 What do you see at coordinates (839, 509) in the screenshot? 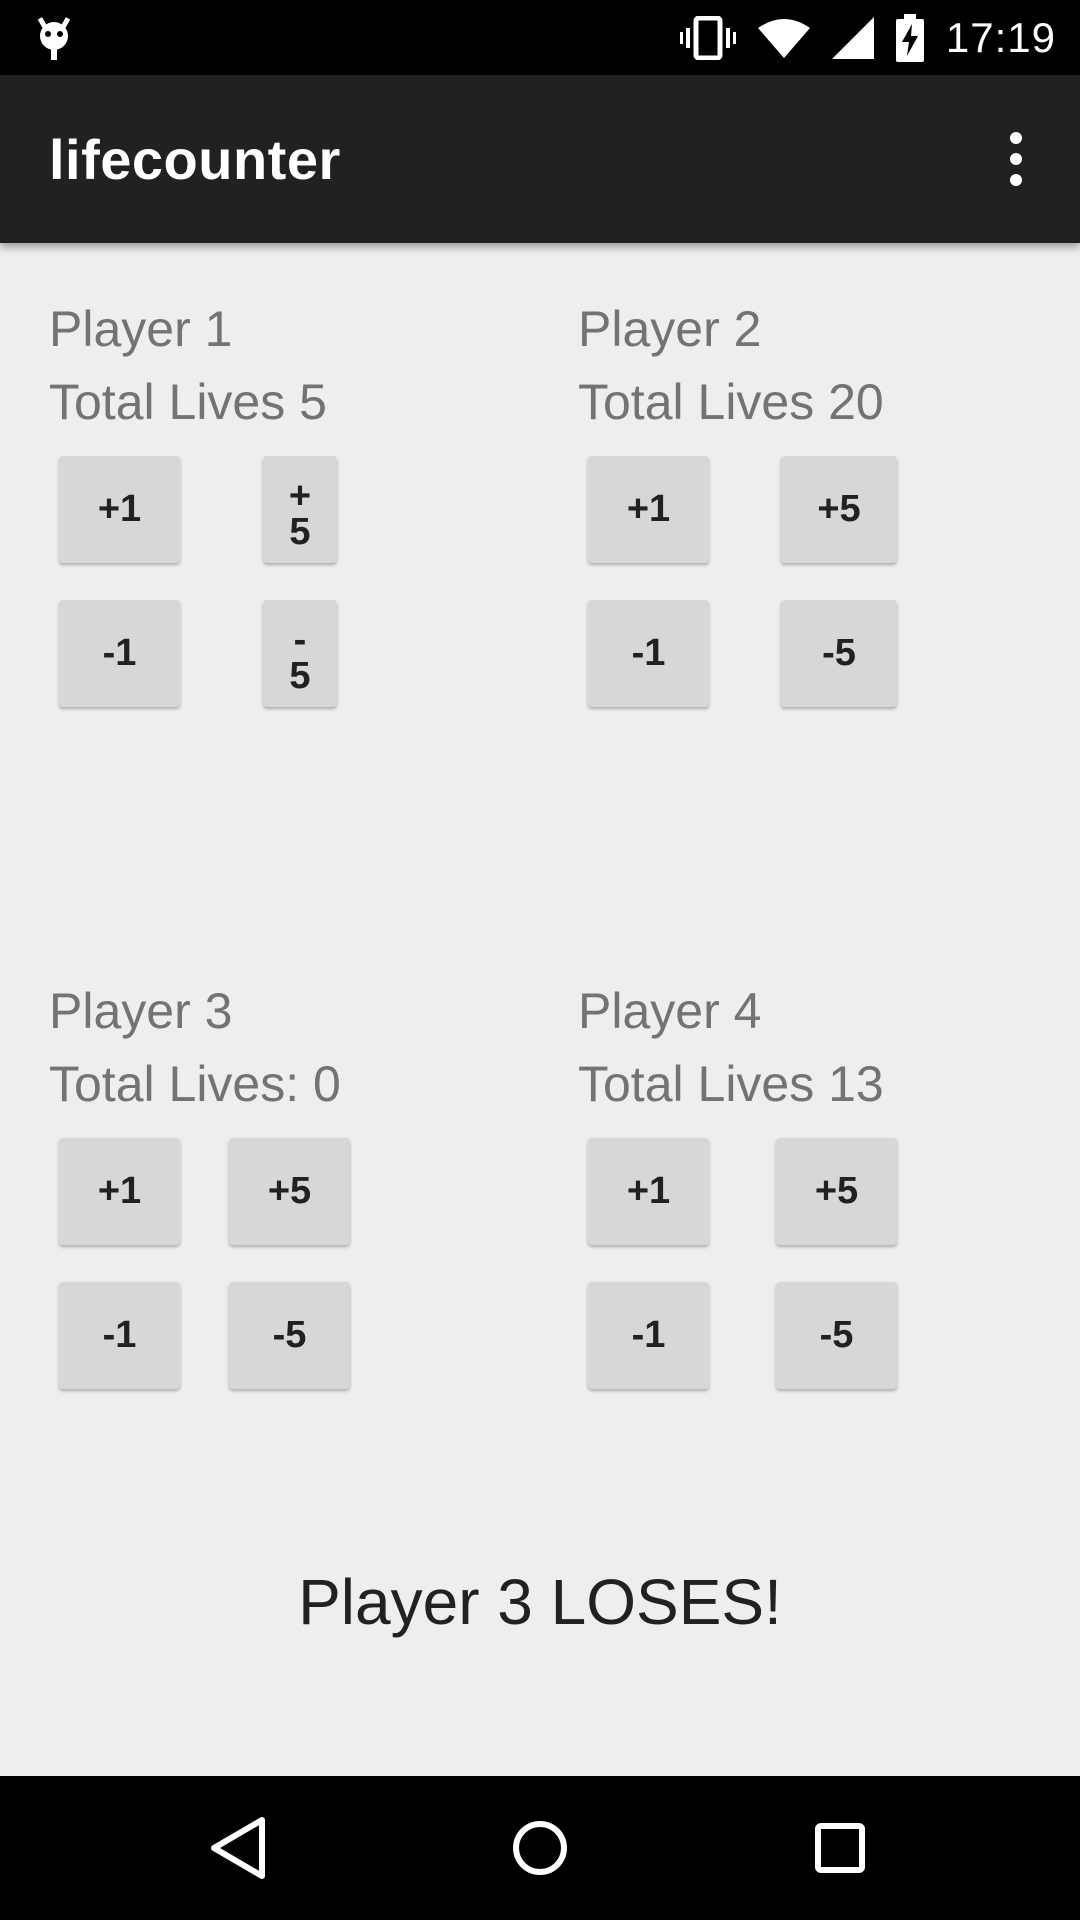
I see `player-2-plus5-button: +5` at bounding box center [839, 509].